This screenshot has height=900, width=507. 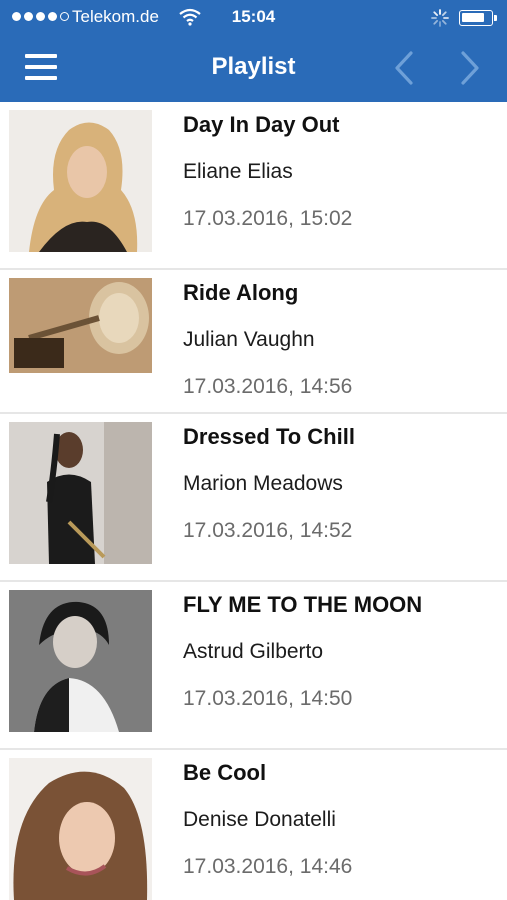 What do you see at coordinates (263, 483) in the screenshot?
I see `song-artist: Marion Meadows` at bounding box center [263, 483].